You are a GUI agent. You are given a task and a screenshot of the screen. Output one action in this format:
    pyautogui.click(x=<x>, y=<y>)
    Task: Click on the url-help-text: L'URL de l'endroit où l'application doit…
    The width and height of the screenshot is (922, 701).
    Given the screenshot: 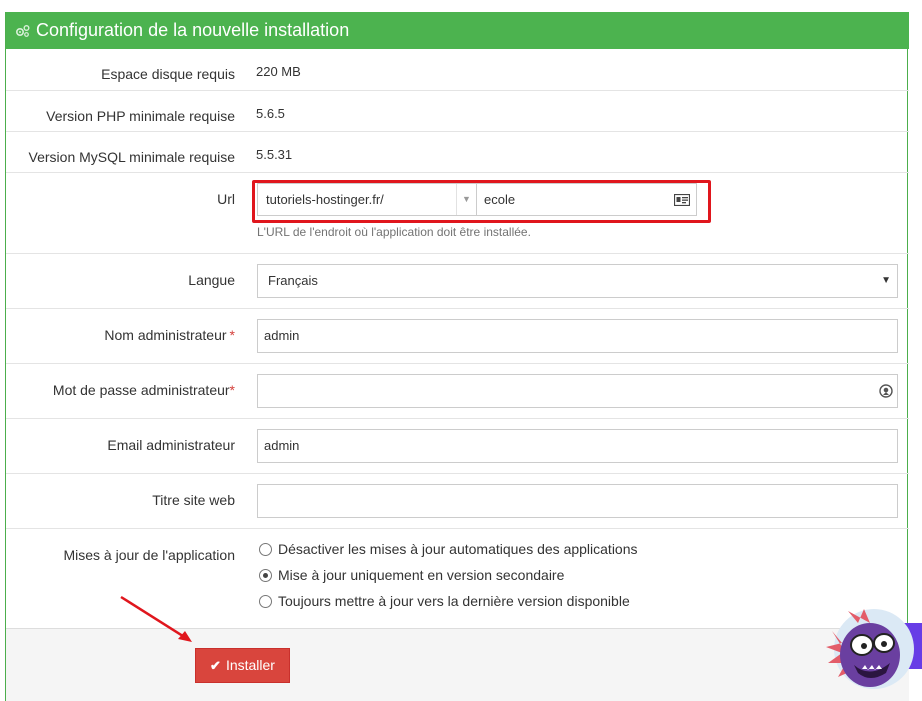 What is the action you would take?
    pyautogui.click(x=394, y=232)
    